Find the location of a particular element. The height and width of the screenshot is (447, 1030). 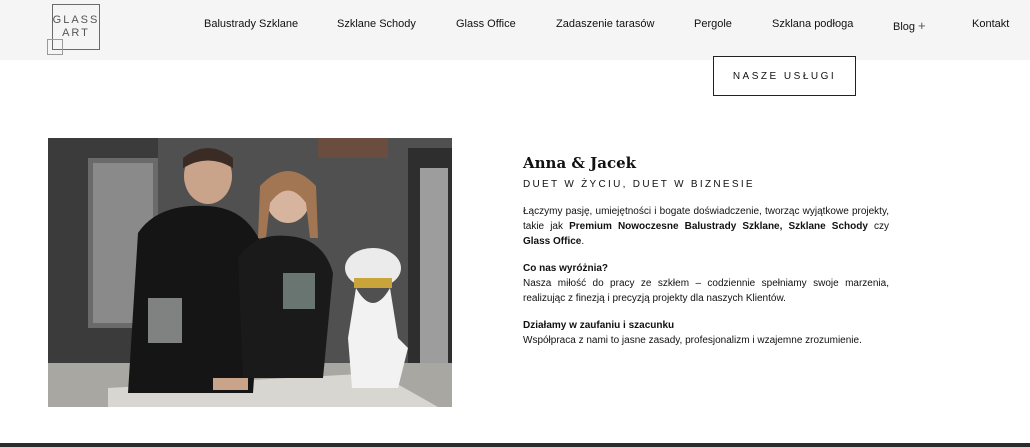

nav-item-blog-label: Blog is located at coordinates (904, 27).